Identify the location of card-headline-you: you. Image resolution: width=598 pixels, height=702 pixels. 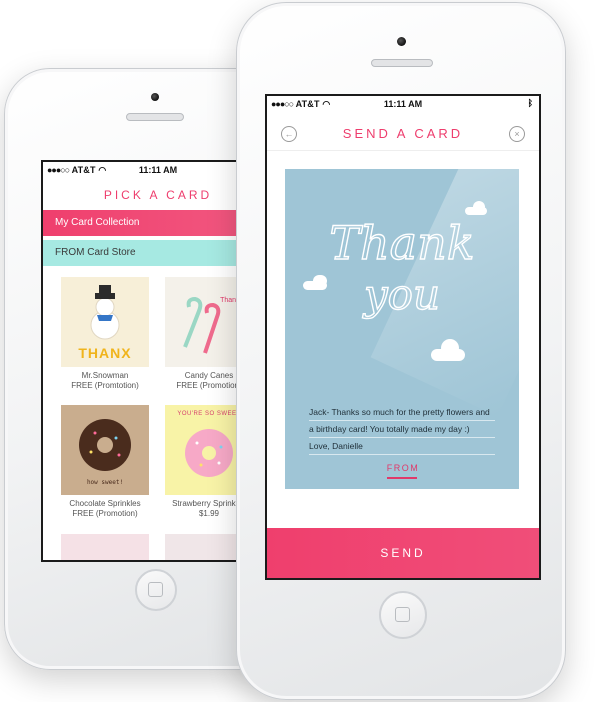
(401, 294).